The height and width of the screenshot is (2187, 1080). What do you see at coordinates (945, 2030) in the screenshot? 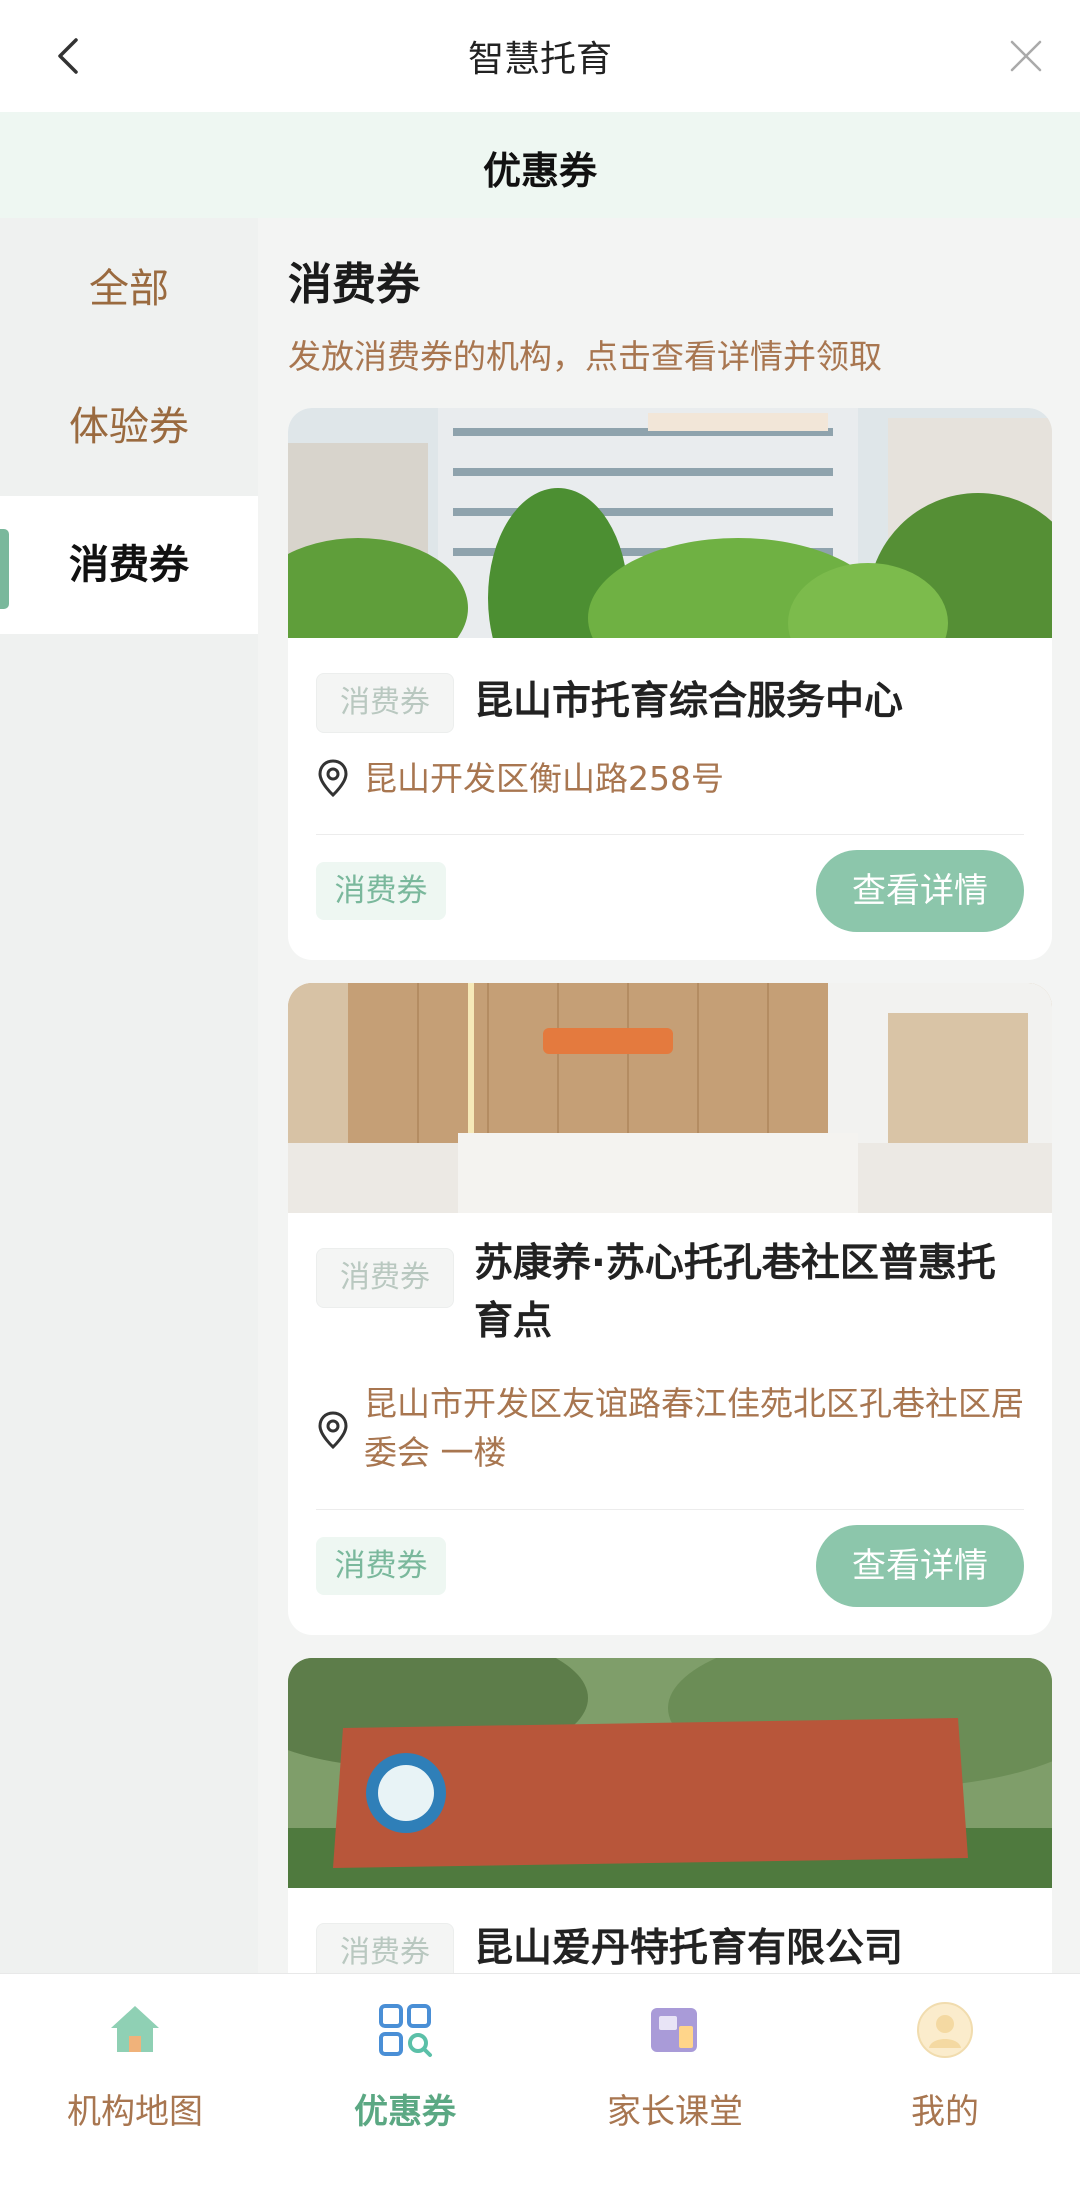
I see `avatar-icon` at bounding box center [945, 2030].